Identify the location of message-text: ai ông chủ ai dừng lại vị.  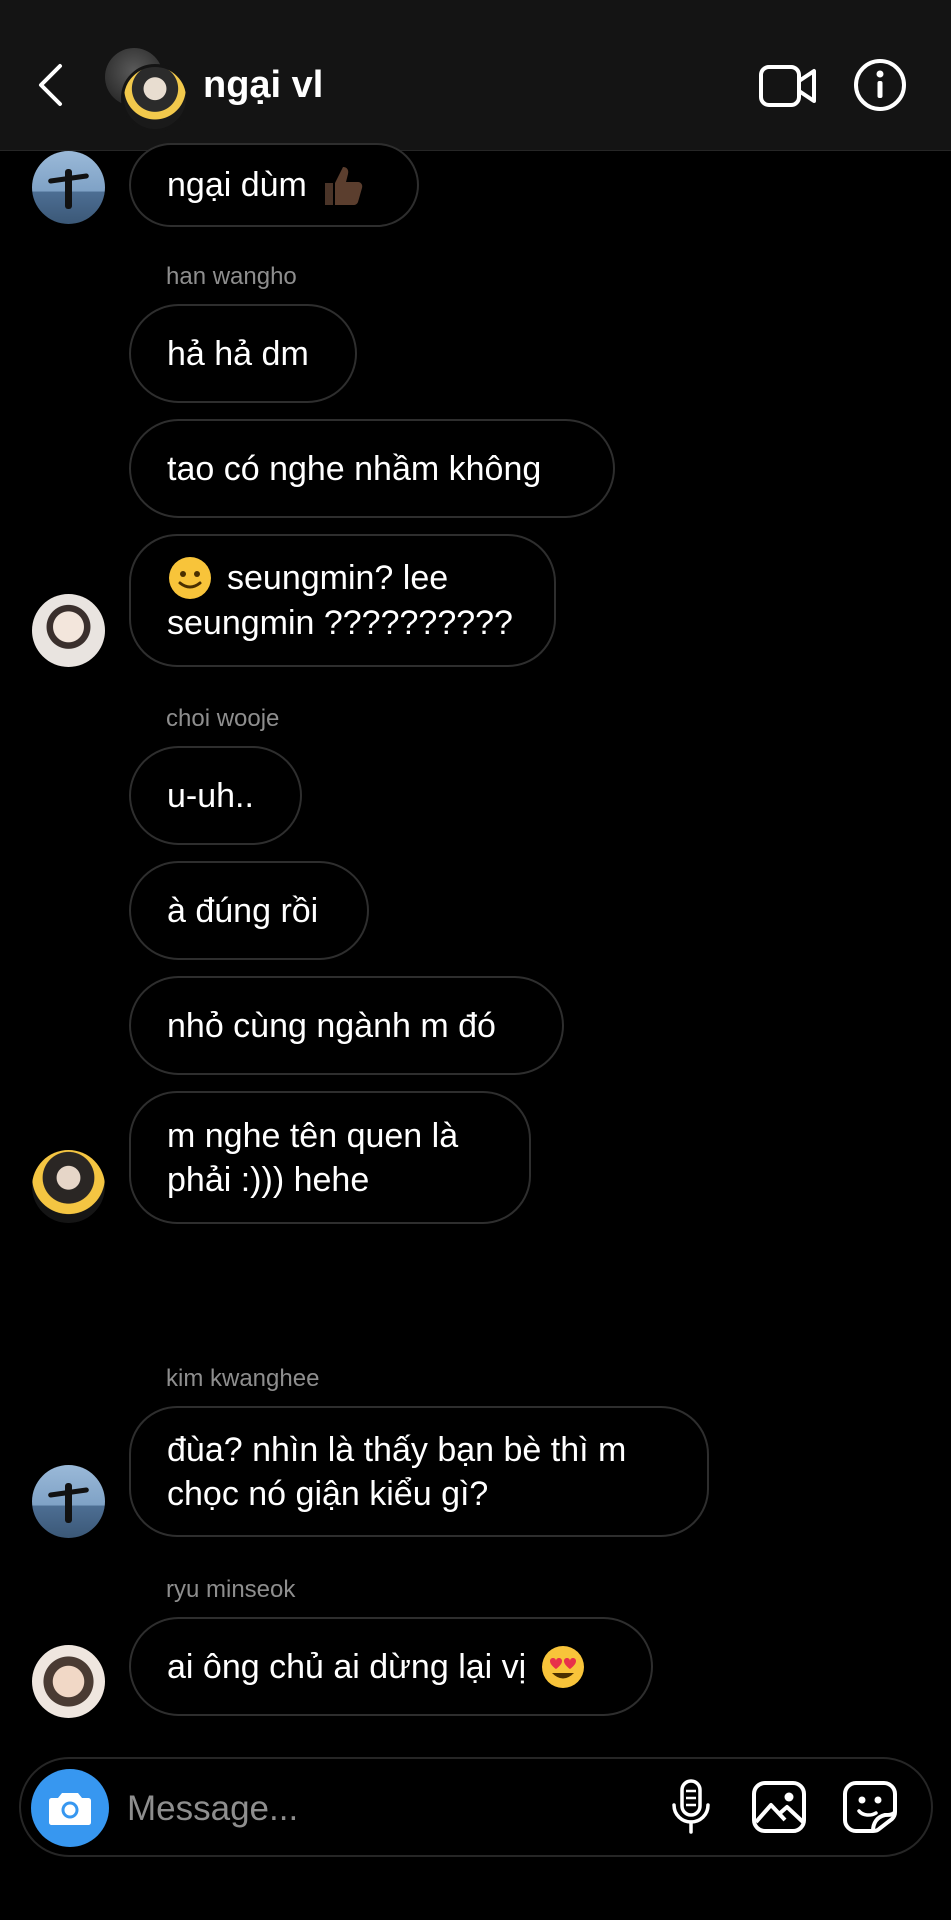
(347, 1666).